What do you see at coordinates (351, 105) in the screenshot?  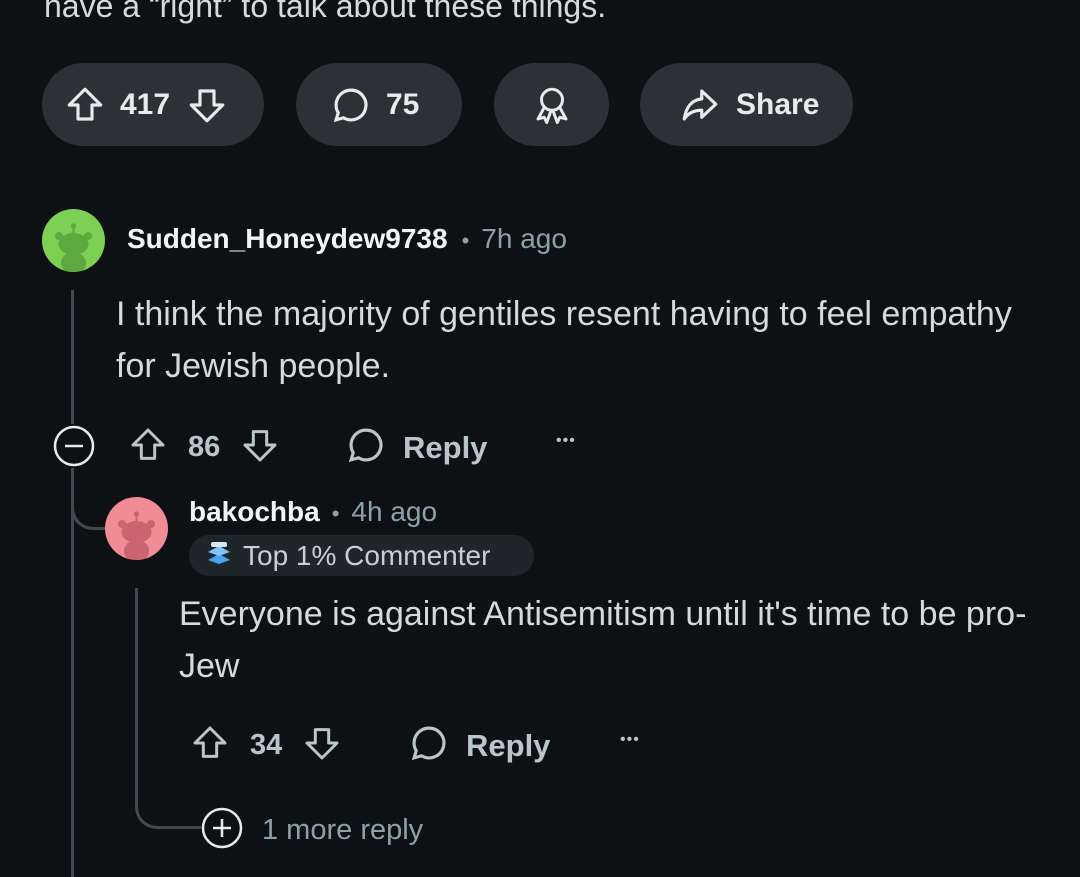 I see `comment-icon` at bounding box center [351, 105].